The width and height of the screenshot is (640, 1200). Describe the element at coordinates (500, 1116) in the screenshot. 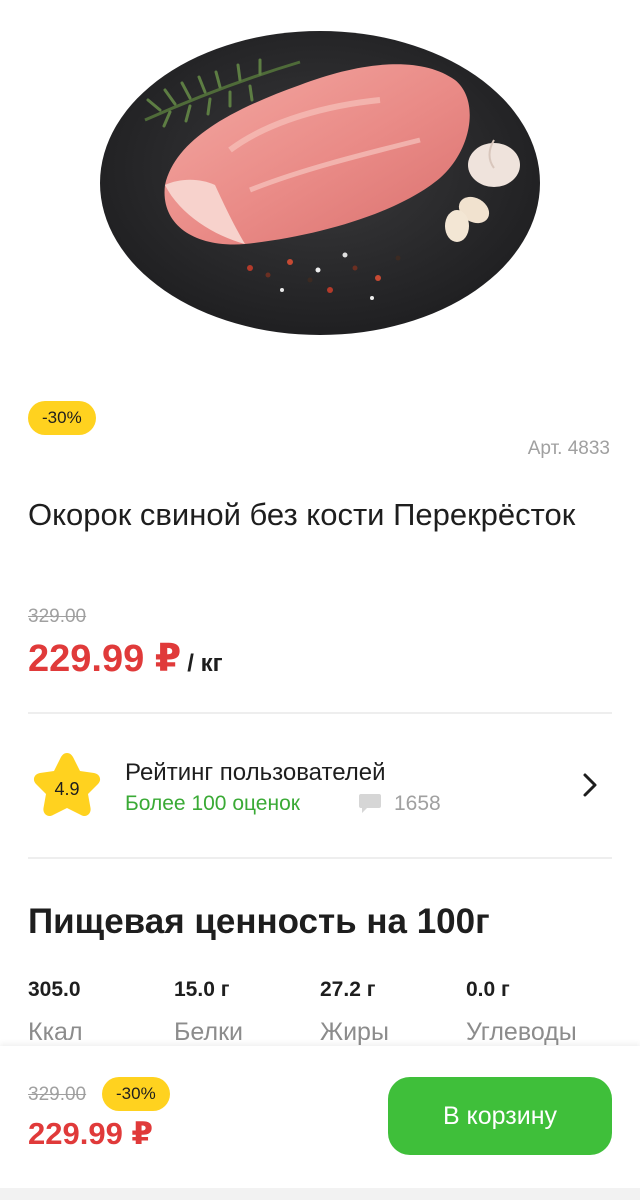

I see `add-to-cart-button: В корзину` at that location.